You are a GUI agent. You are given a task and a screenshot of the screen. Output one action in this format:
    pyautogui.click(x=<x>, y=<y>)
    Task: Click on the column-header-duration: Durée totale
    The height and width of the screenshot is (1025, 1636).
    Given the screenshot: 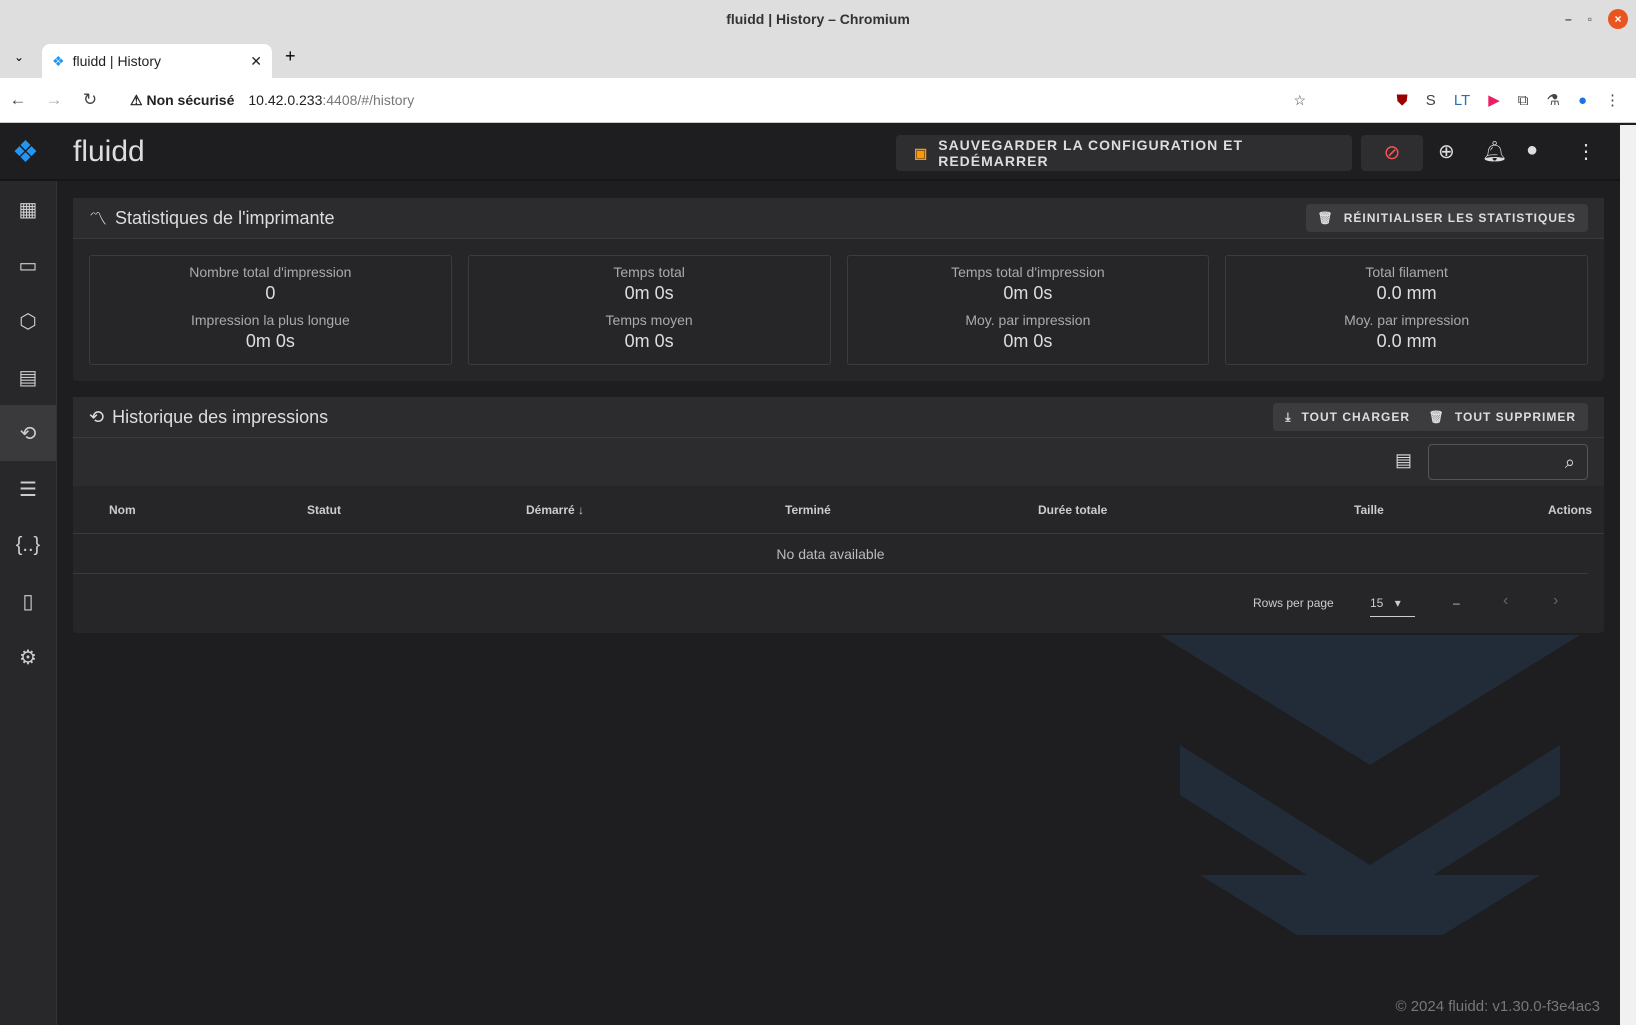 What is the action you would take?
    pyautogui.click(x=1072, y=510)
    